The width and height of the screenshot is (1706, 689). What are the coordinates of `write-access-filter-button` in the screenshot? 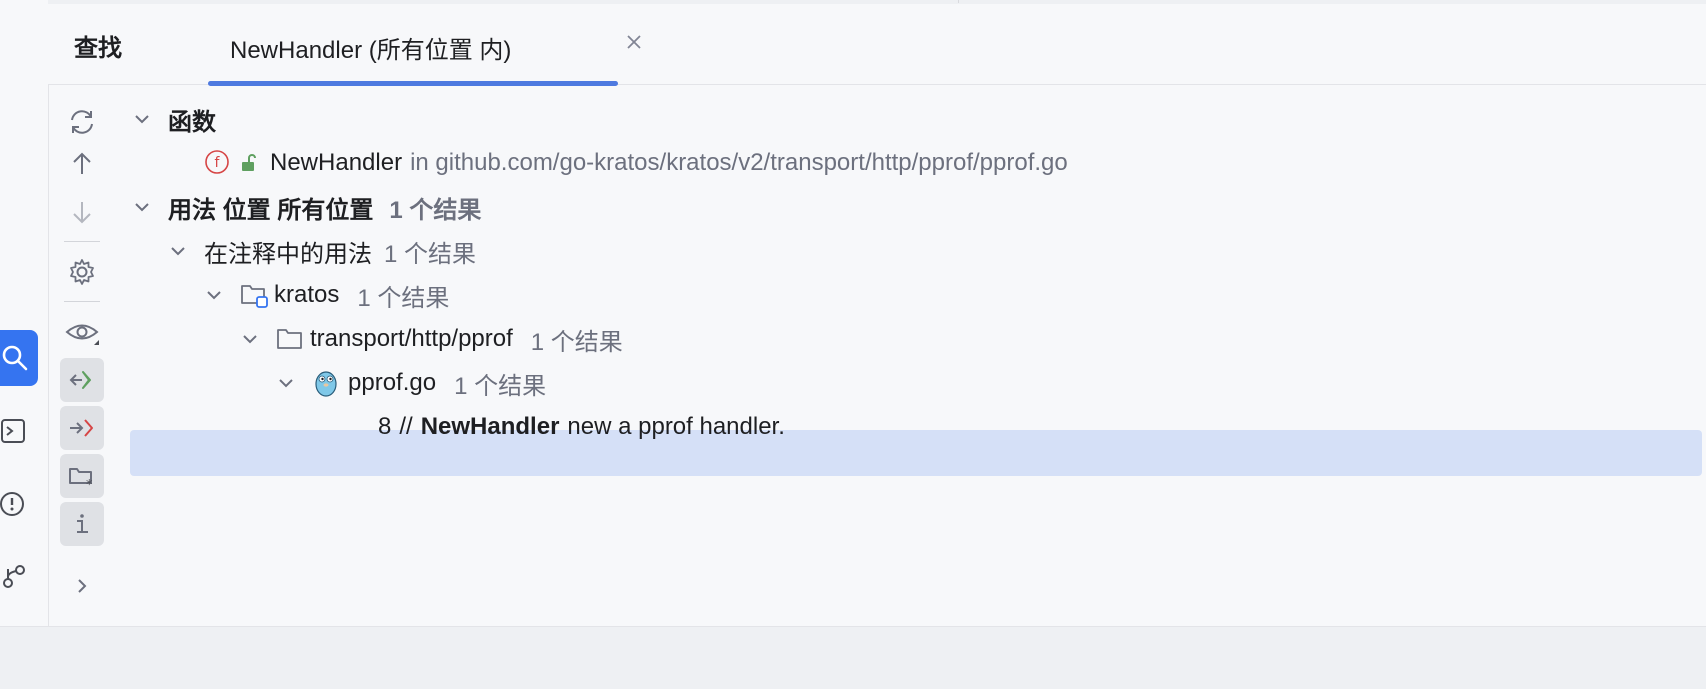 It's located at (82, 428).